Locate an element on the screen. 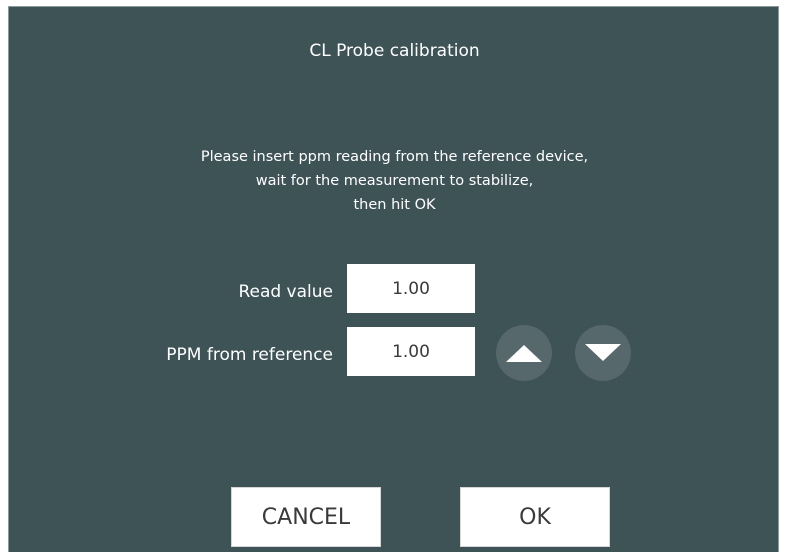 This screenshot has width=787, height=552. instruction-line-3: then hit OK is located at coordinates (394, 205).